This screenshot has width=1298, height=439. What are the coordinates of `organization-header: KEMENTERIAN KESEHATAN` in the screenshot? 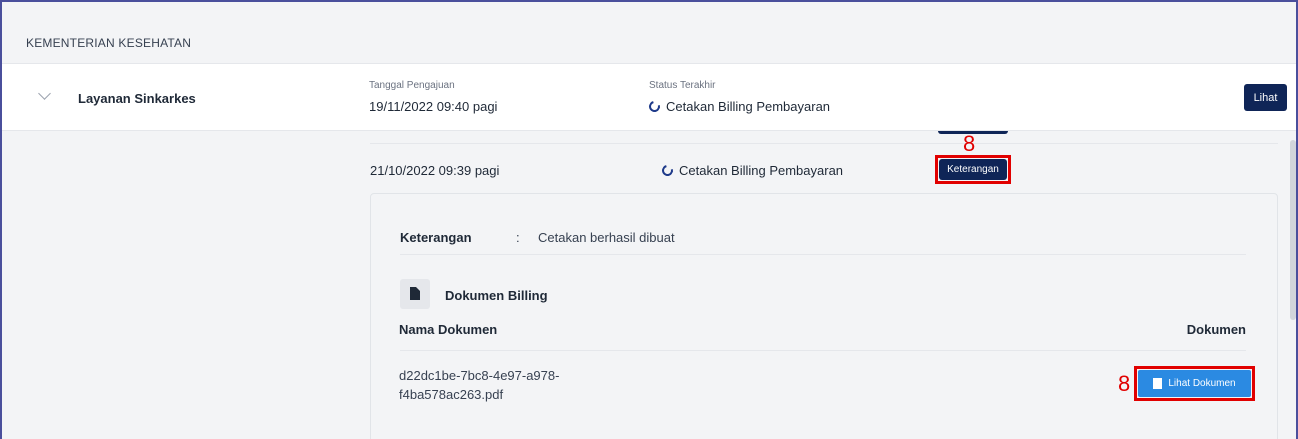 It's located at (649, 33).